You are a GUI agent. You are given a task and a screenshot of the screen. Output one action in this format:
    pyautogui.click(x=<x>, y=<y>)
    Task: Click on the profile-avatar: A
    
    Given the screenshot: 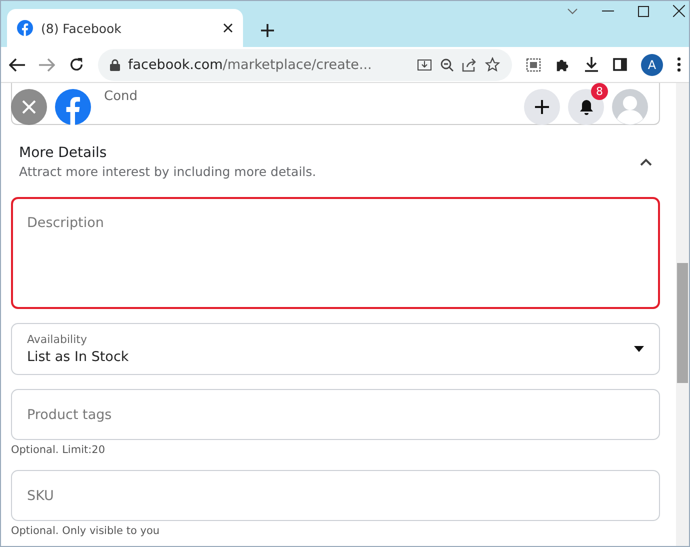 What is the action you would take?
    pyautogui.click(x=652, y=65)
    